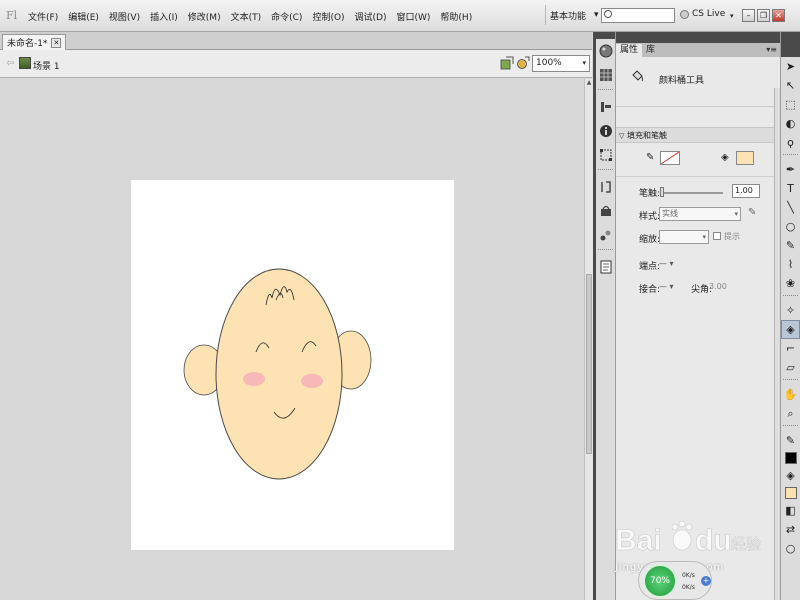 The image size is (800, 600). I want to click on menu-view: 视图(V), so click(124, 16).